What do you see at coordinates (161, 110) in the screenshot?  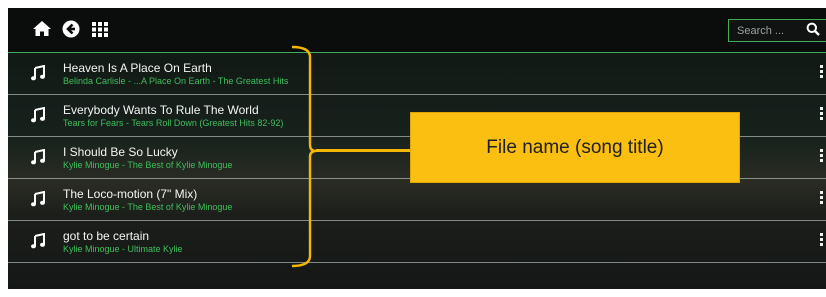 I see `track-title: Everybody Wants To Rule The World` at bounding box center [161, 110].